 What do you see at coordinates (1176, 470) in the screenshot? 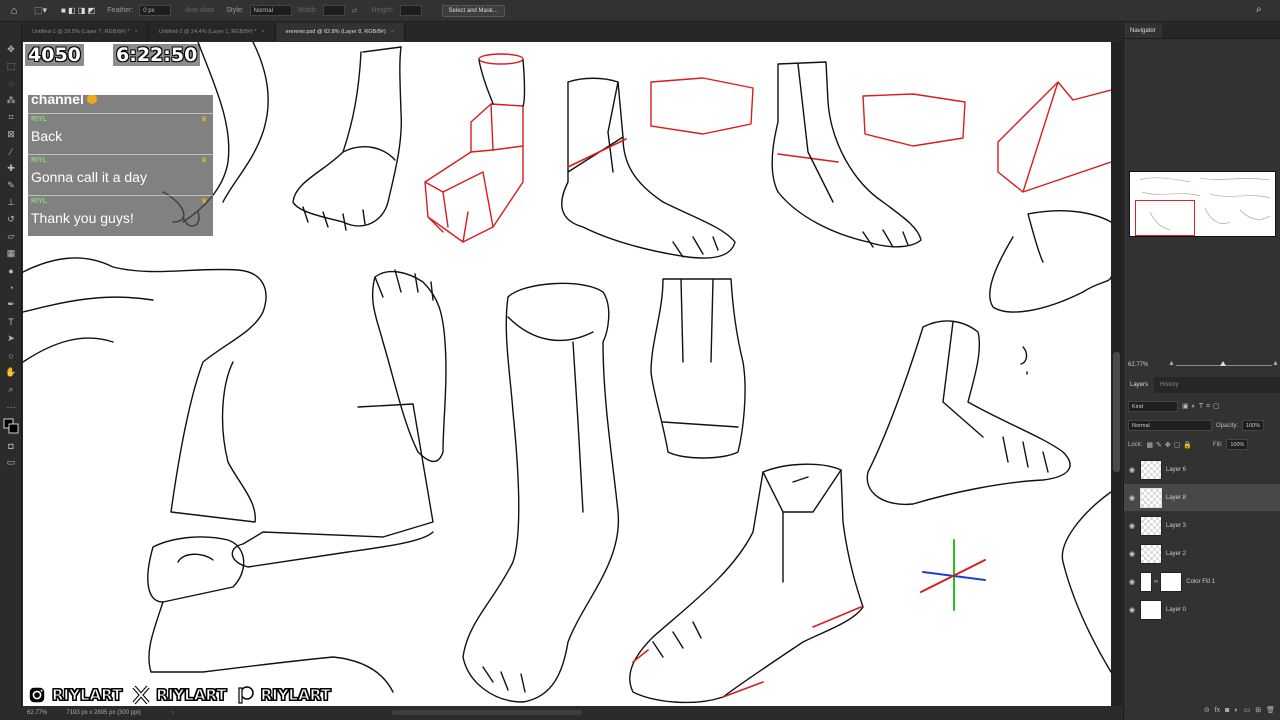
I see `layer-name: Layer 6` at bounding box center [1176, 470].